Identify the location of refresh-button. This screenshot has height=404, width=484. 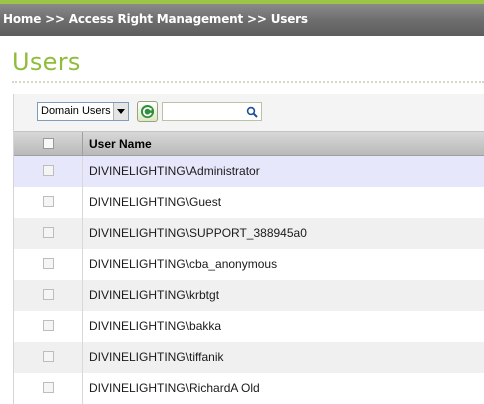
(147, 111).